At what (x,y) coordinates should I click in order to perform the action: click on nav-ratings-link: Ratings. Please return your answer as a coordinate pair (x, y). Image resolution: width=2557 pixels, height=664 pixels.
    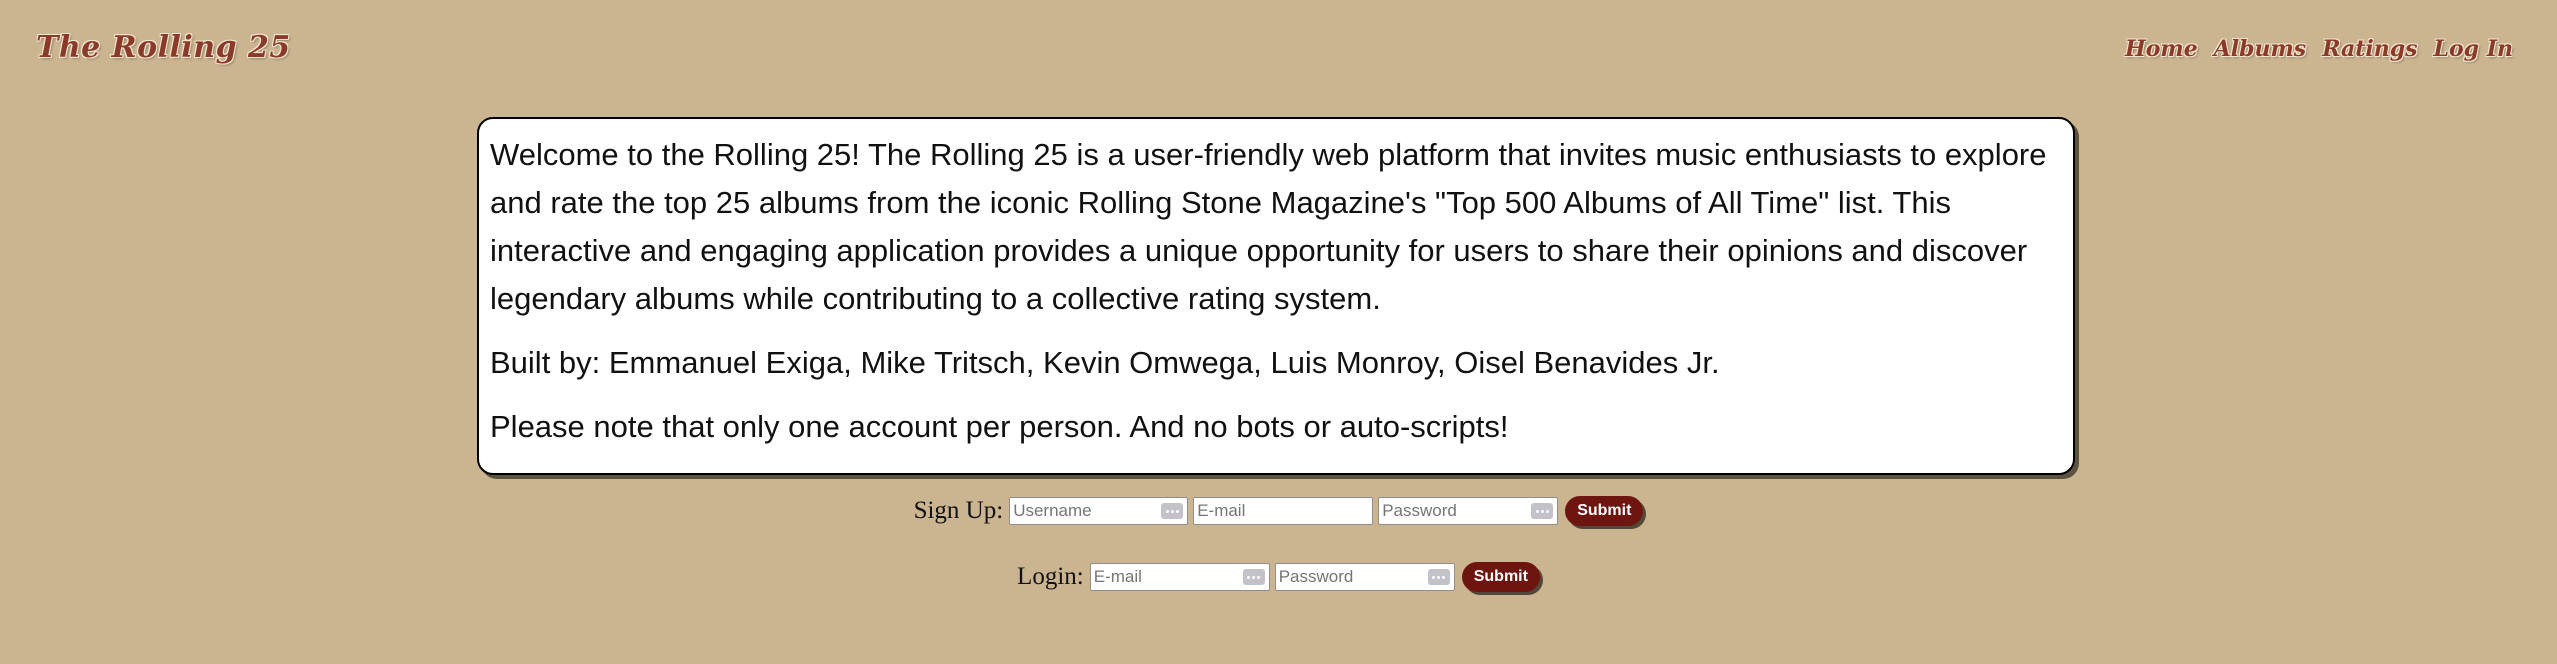
    Looking at the image, I should click on (2369, 49).